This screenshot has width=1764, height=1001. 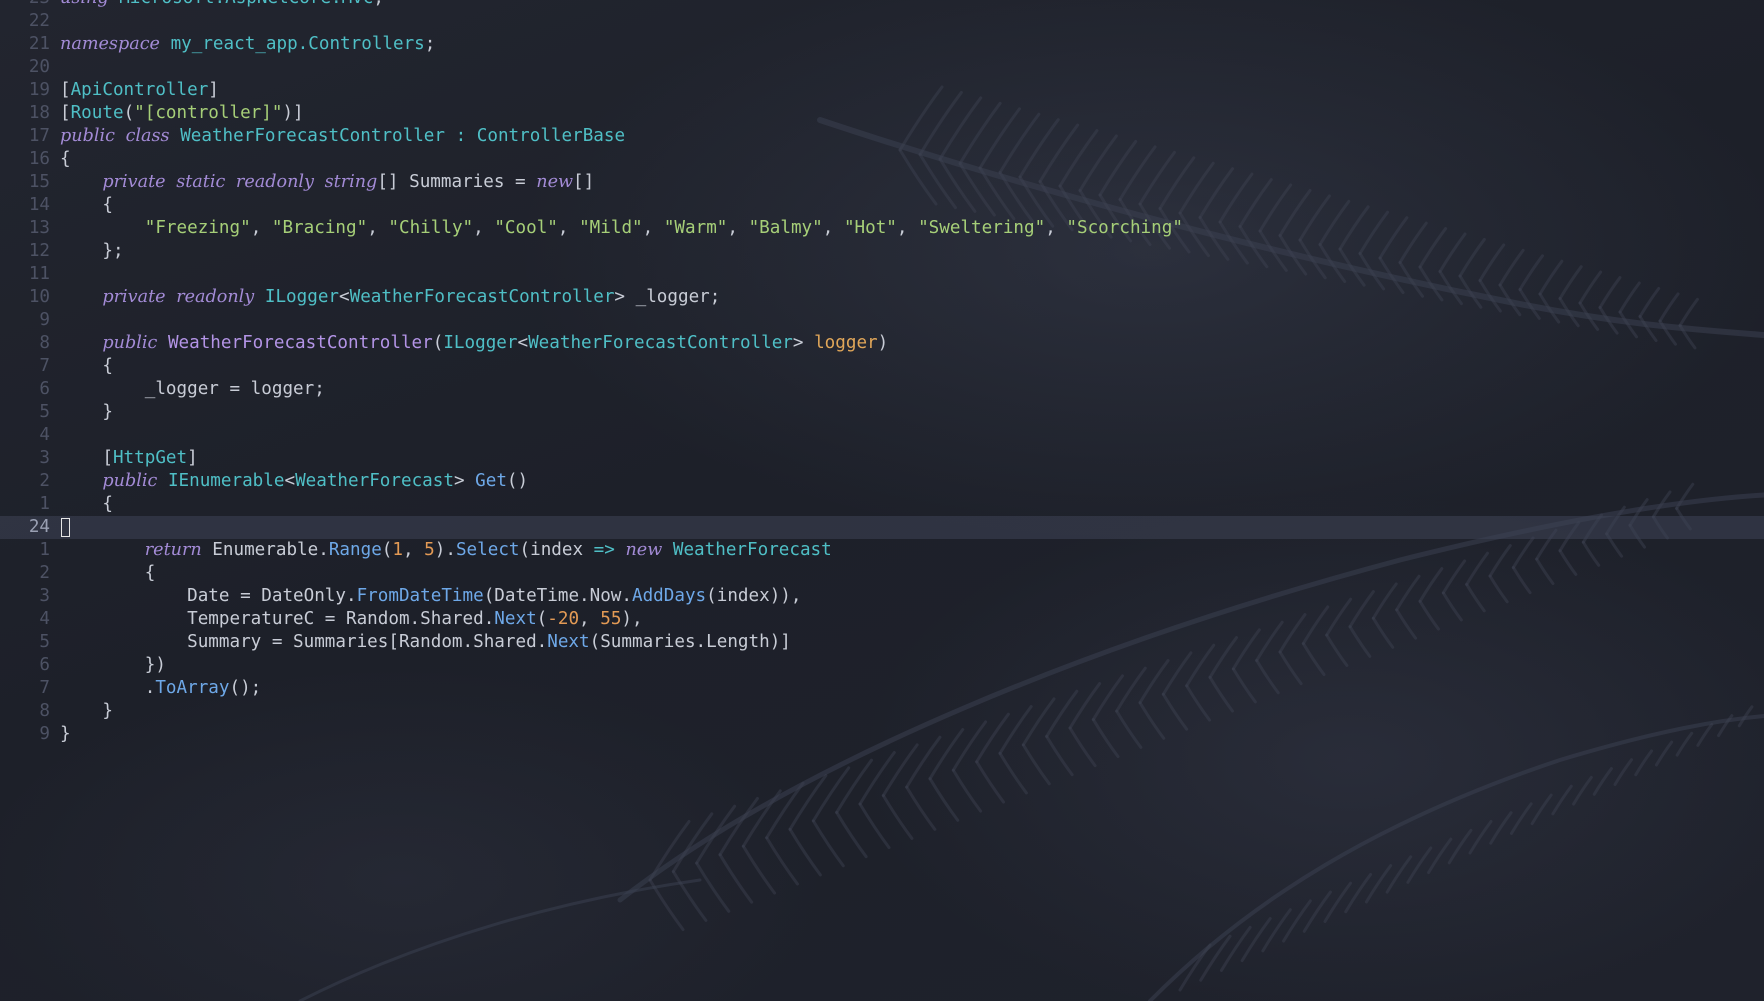 I want to click on code-line: 6 _logger = logger;, so click(x=882, y=389).